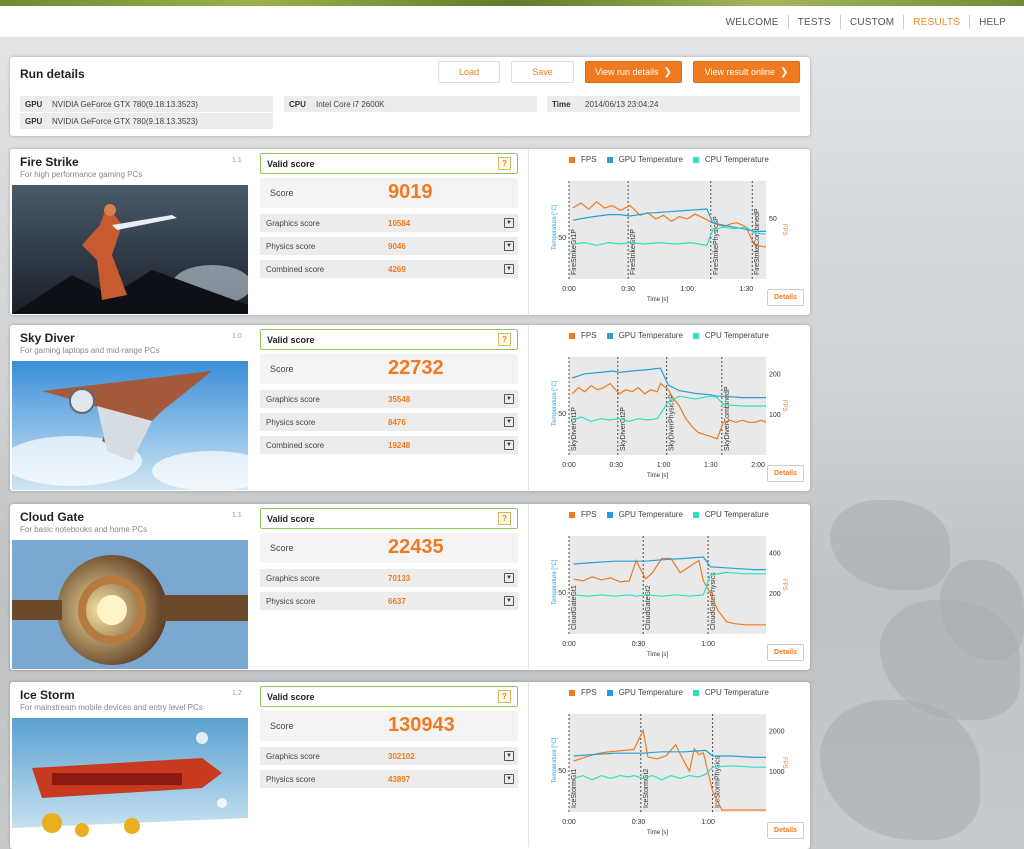  Describe the element at coordinates (627, 72) in the screenshot. I see `view-run-details-label: View run details` at that location.